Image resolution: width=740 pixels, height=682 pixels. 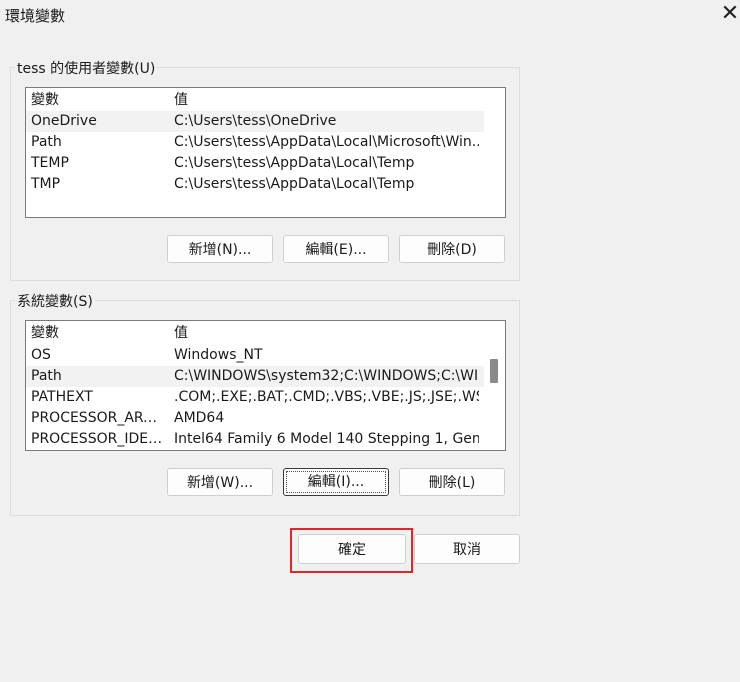 What do you see at coordinates (452, 482) in the screenshot?
I see `system-delete-button: 刪除(L)` at bounding box center [452, 482].